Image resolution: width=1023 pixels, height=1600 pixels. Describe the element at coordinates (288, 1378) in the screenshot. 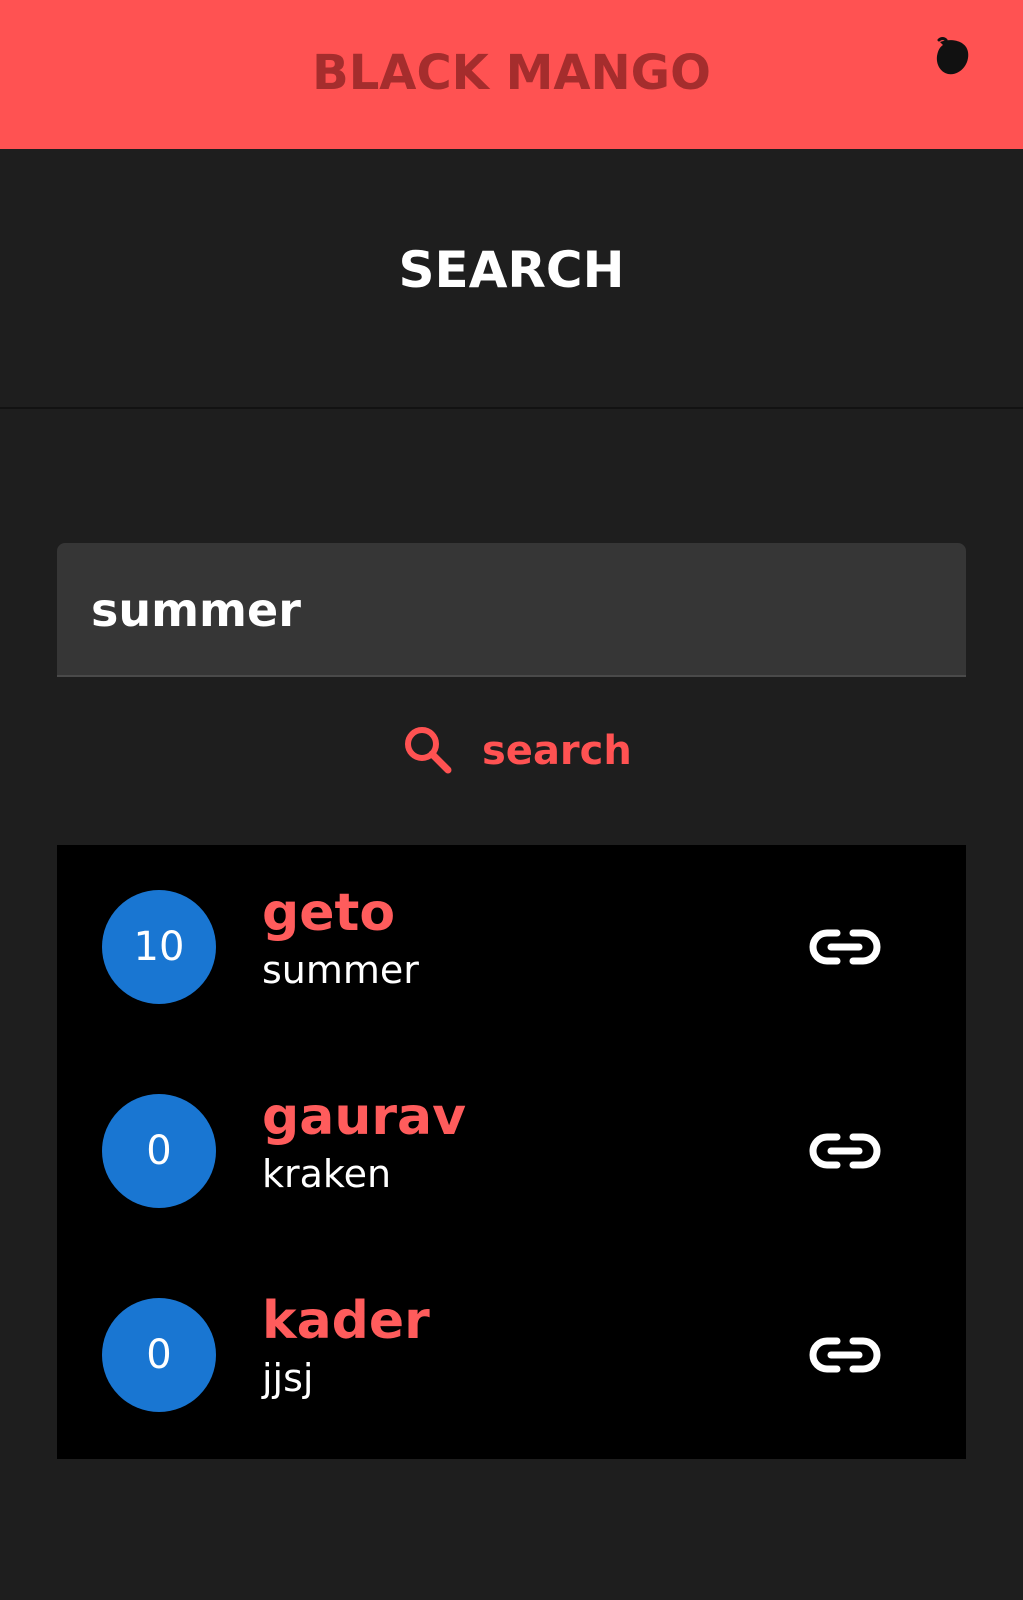

I see `list-item-subtitle: jjsj` at that location.